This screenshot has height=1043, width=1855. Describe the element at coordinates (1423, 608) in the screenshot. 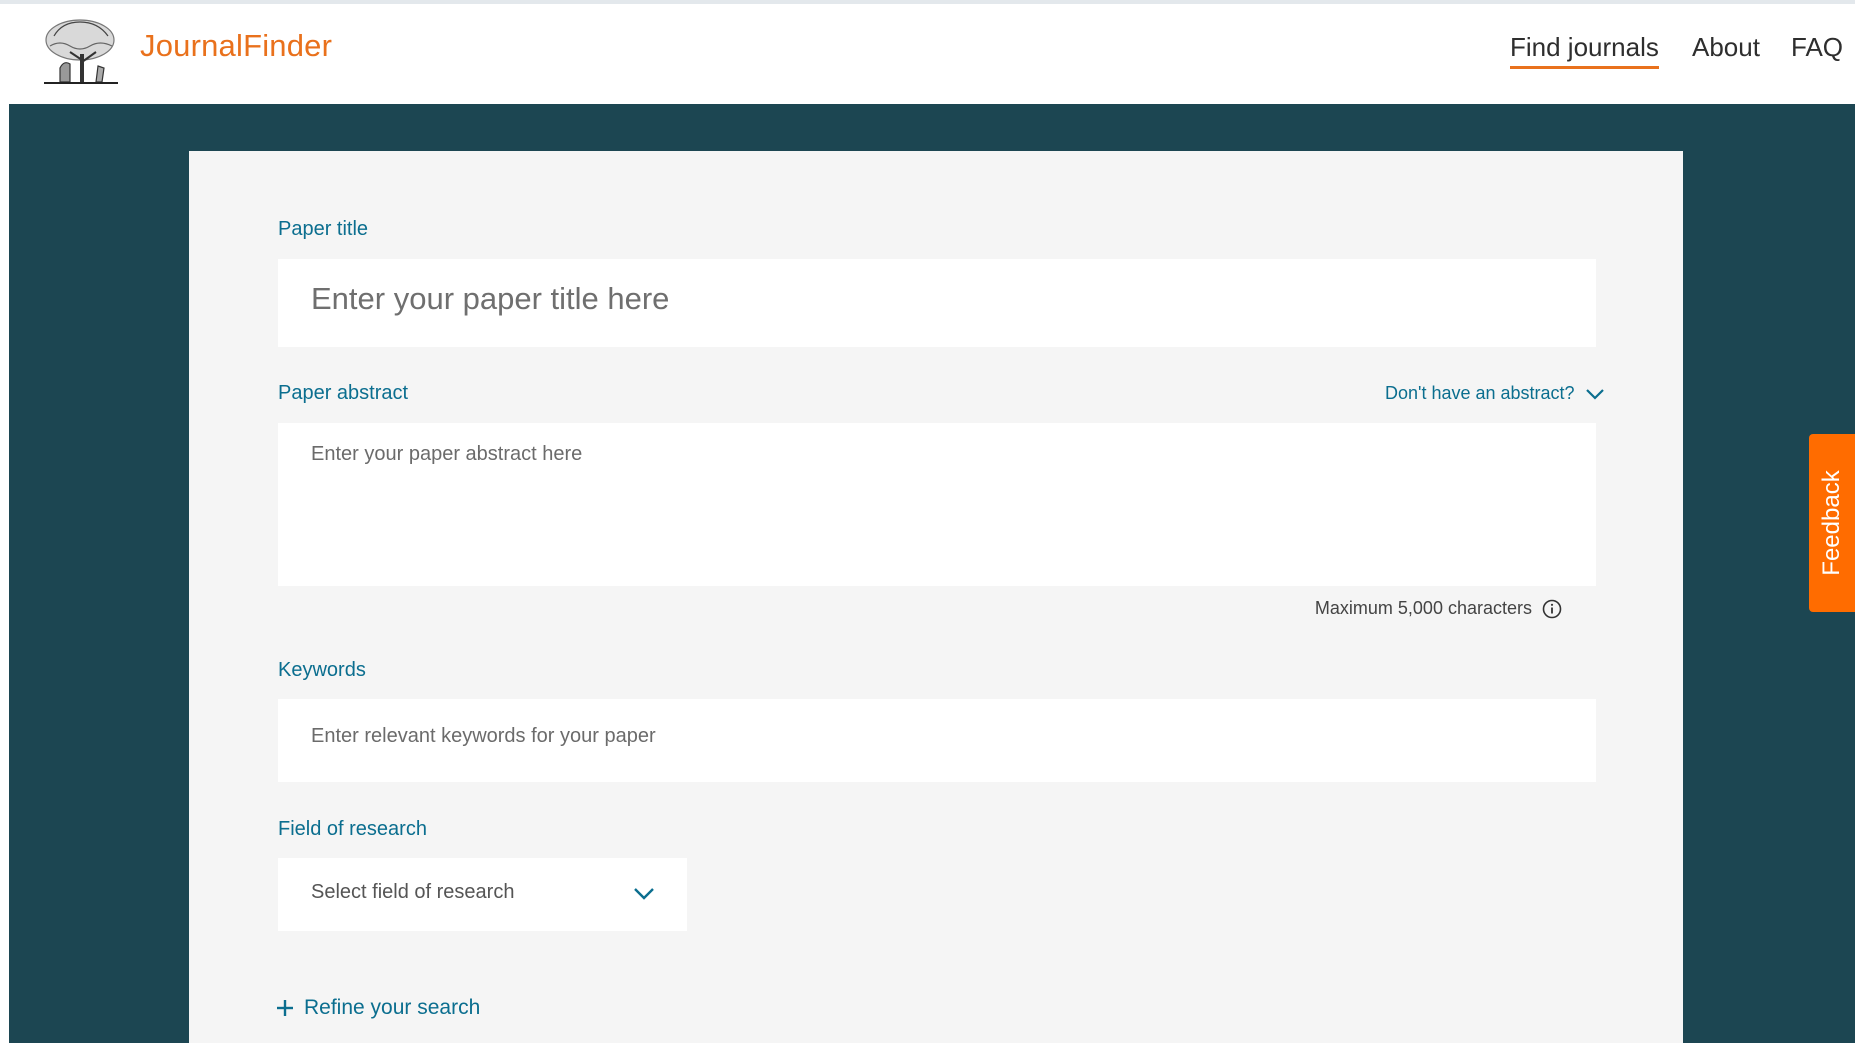

I see `max-chars-text: Maximum 5,000 characters` at that location.